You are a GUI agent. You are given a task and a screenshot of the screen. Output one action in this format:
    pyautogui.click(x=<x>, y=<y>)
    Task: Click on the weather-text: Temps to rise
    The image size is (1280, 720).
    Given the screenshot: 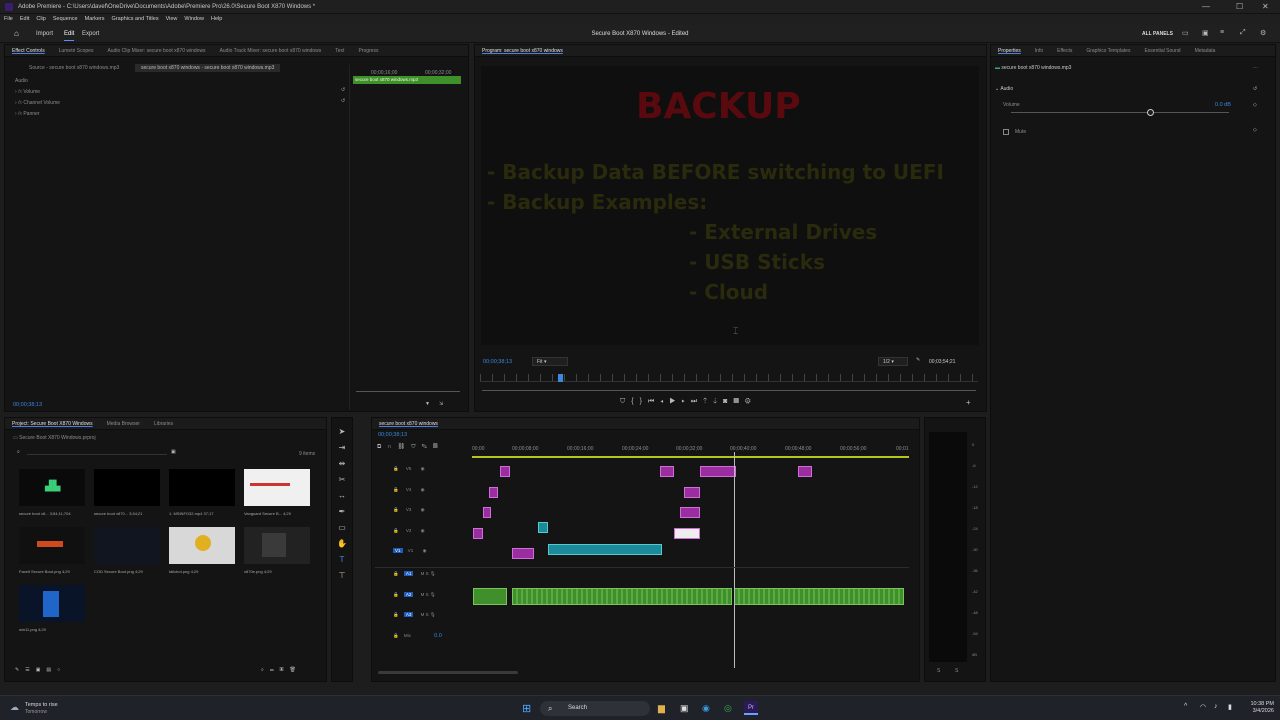 What is the action you would take?
    pyautogui.click(x=41, y=705)
    